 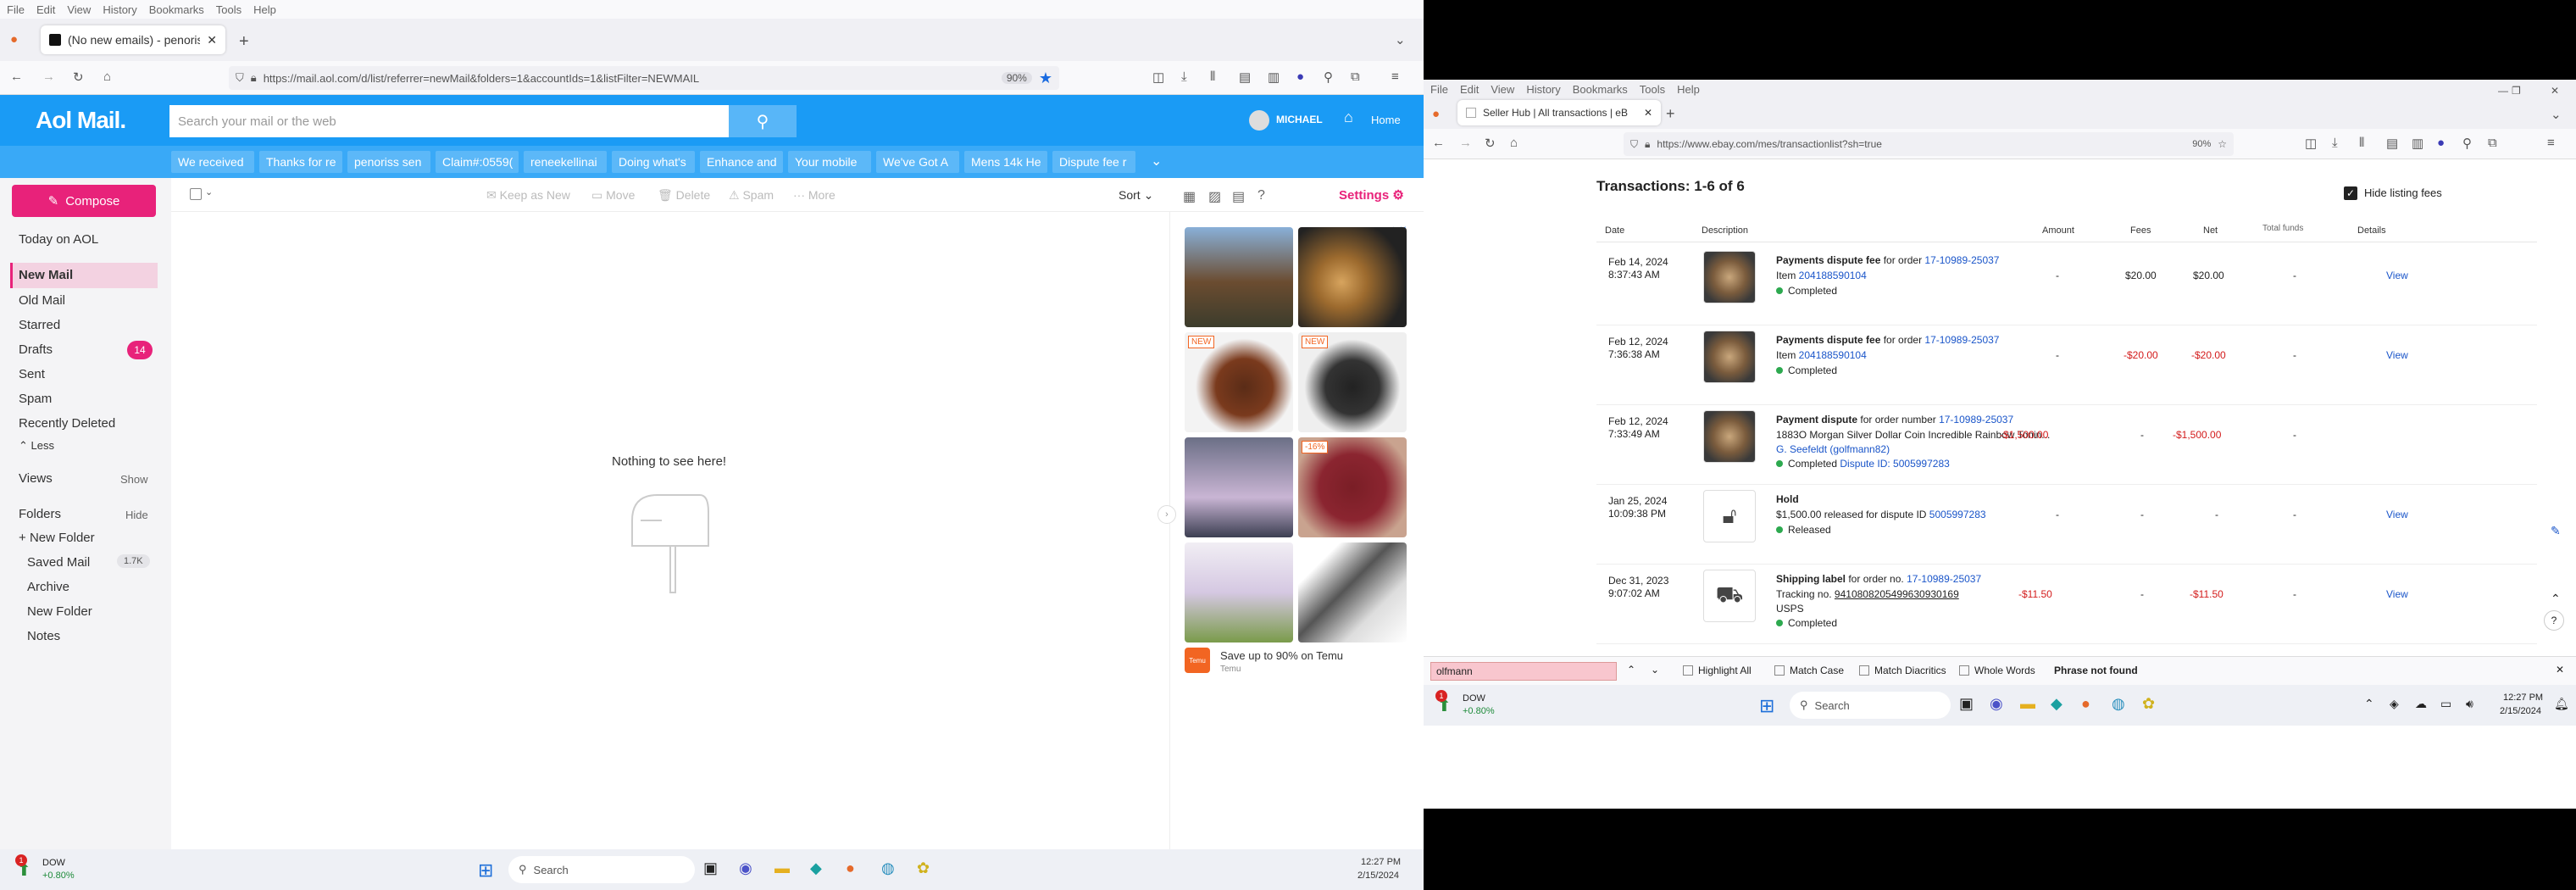 I want to click on list-tabs-icon: ⌄, so click(x=1400, y=39).